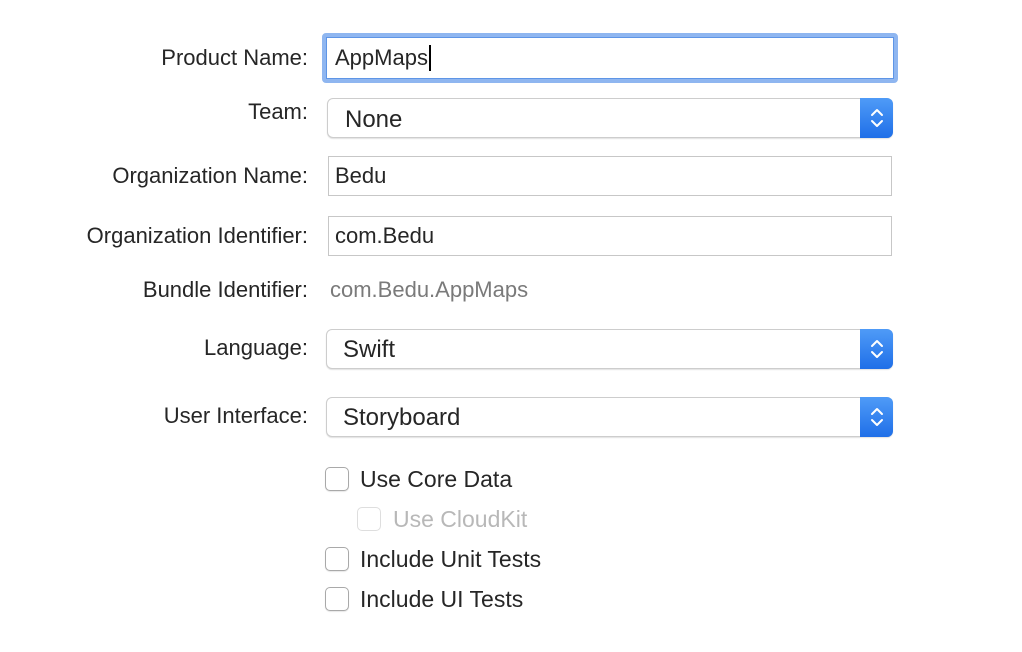 The height and width of the screenshot is (652, 1022). Describe the element at coordinates (385, 235) in the screenshot. I see `organization-identifier-value: com.Bedu` at that location.